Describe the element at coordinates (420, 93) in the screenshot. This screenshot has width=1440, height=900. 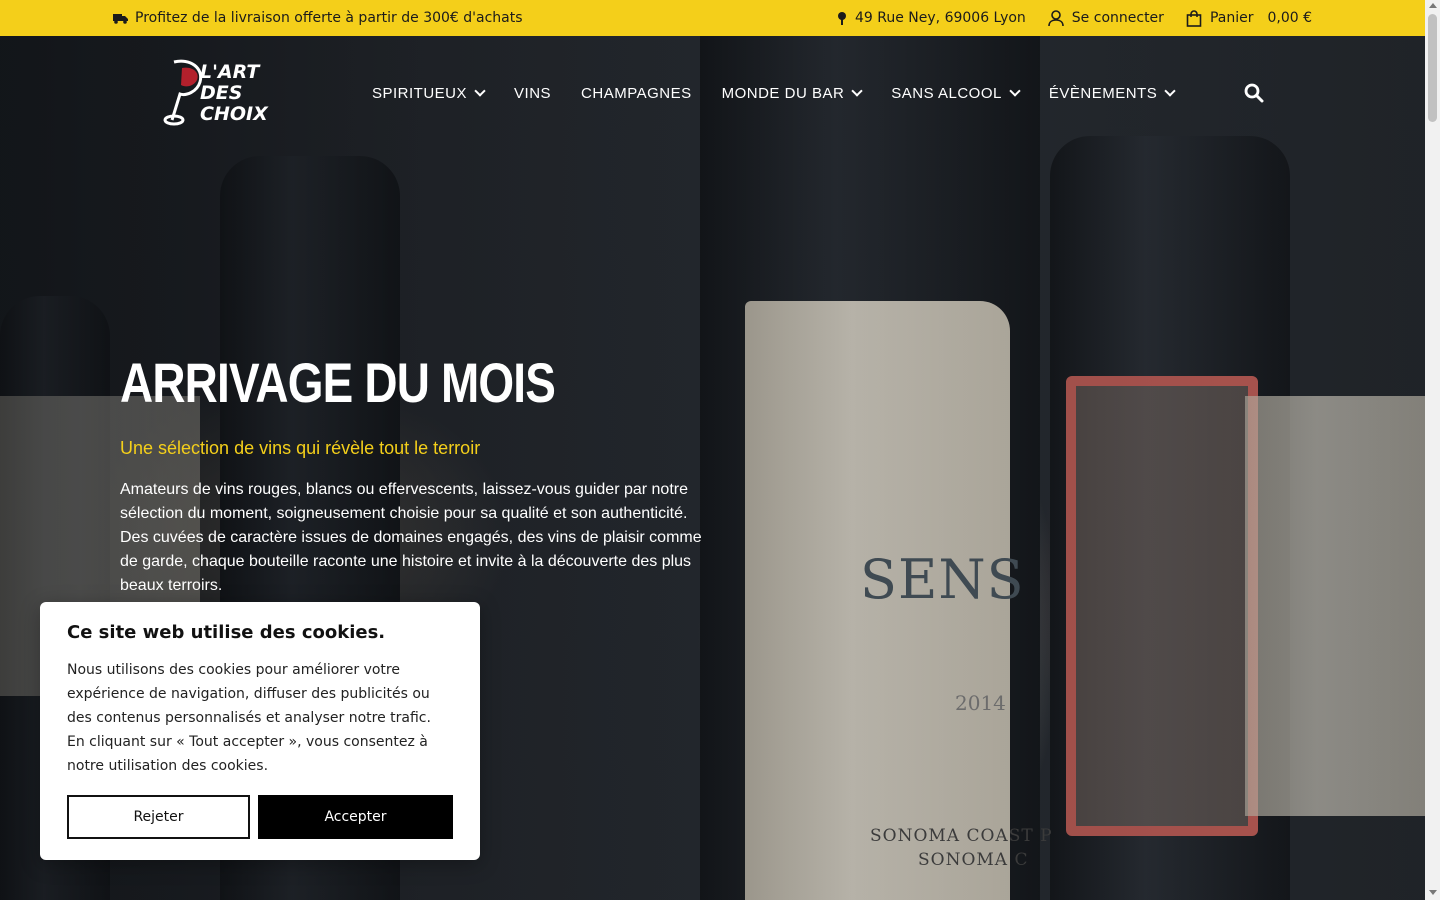
I see `nav-label: SPIRITUEUX` at that location.